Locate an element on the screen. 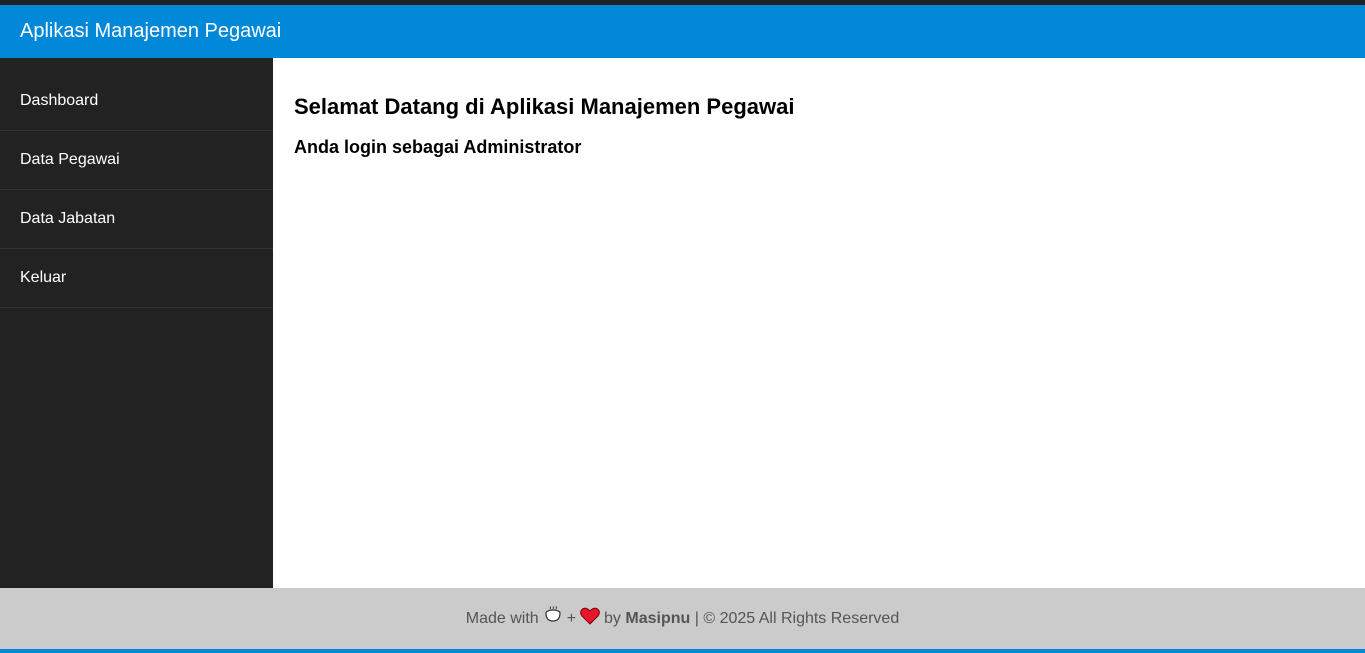  app-title: Aplikasi Manajemen Pegawai is located at coordinates (151, 31).